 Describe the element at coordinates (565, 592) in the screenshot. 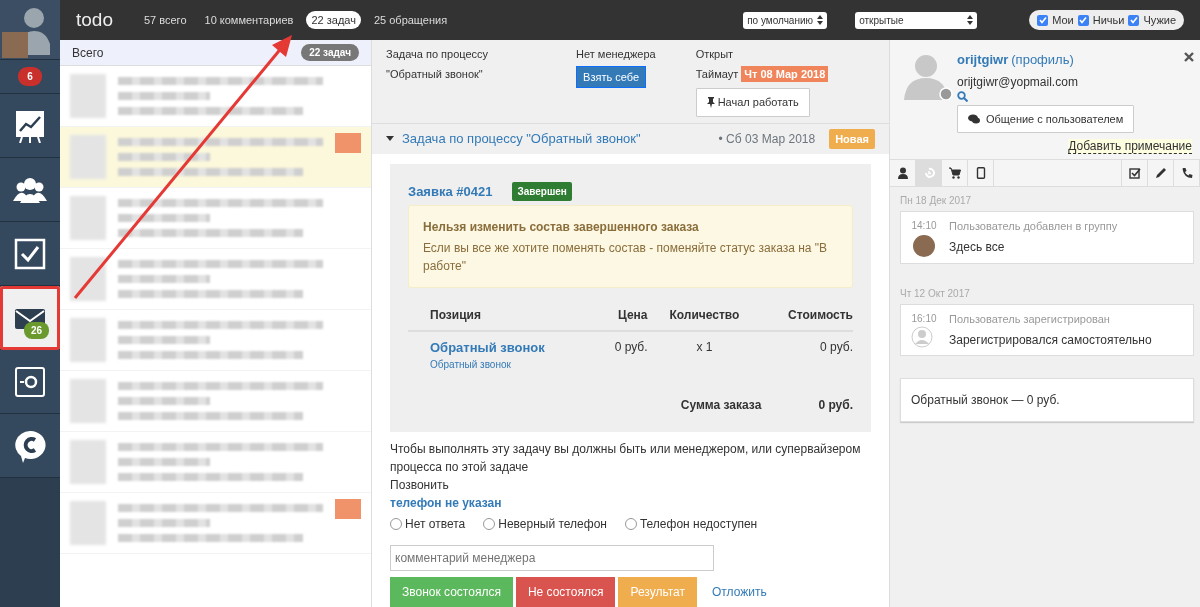

I see `action-button: Не состоялся` at that location.